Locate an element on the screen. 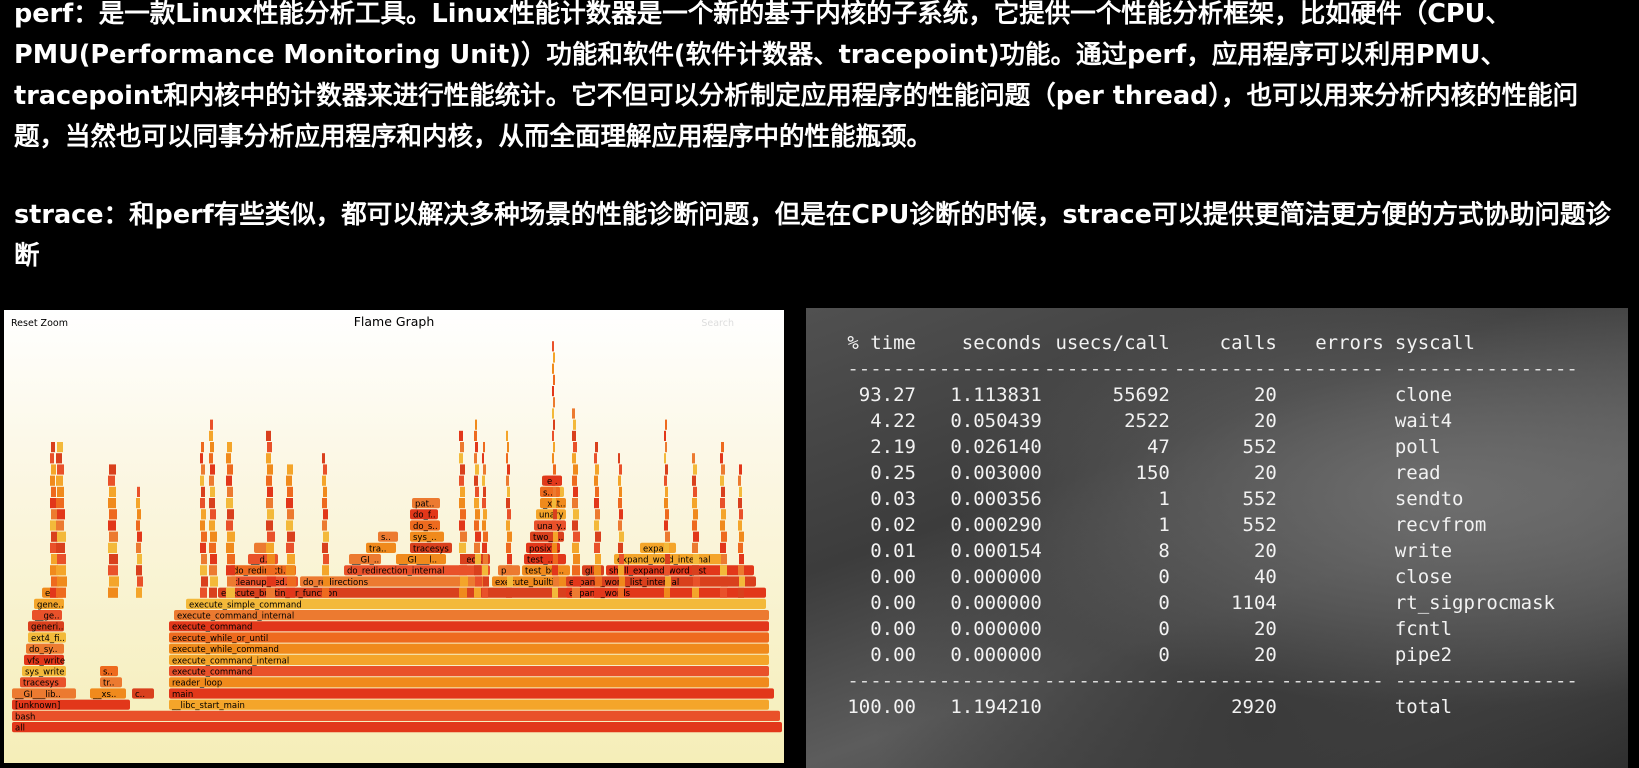 The image size is (1639, 768). flame-frame: execute_command is located at coordinates (469, 672).